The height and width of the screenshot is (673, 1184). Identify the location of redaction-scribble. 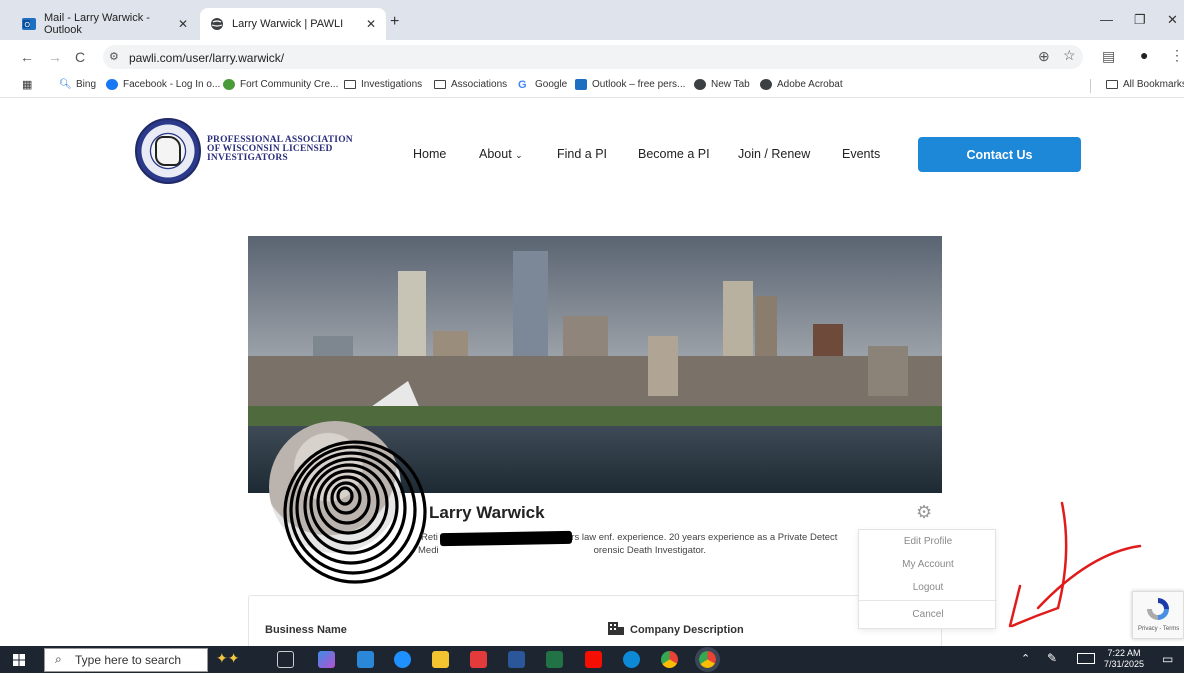
(355, 512).